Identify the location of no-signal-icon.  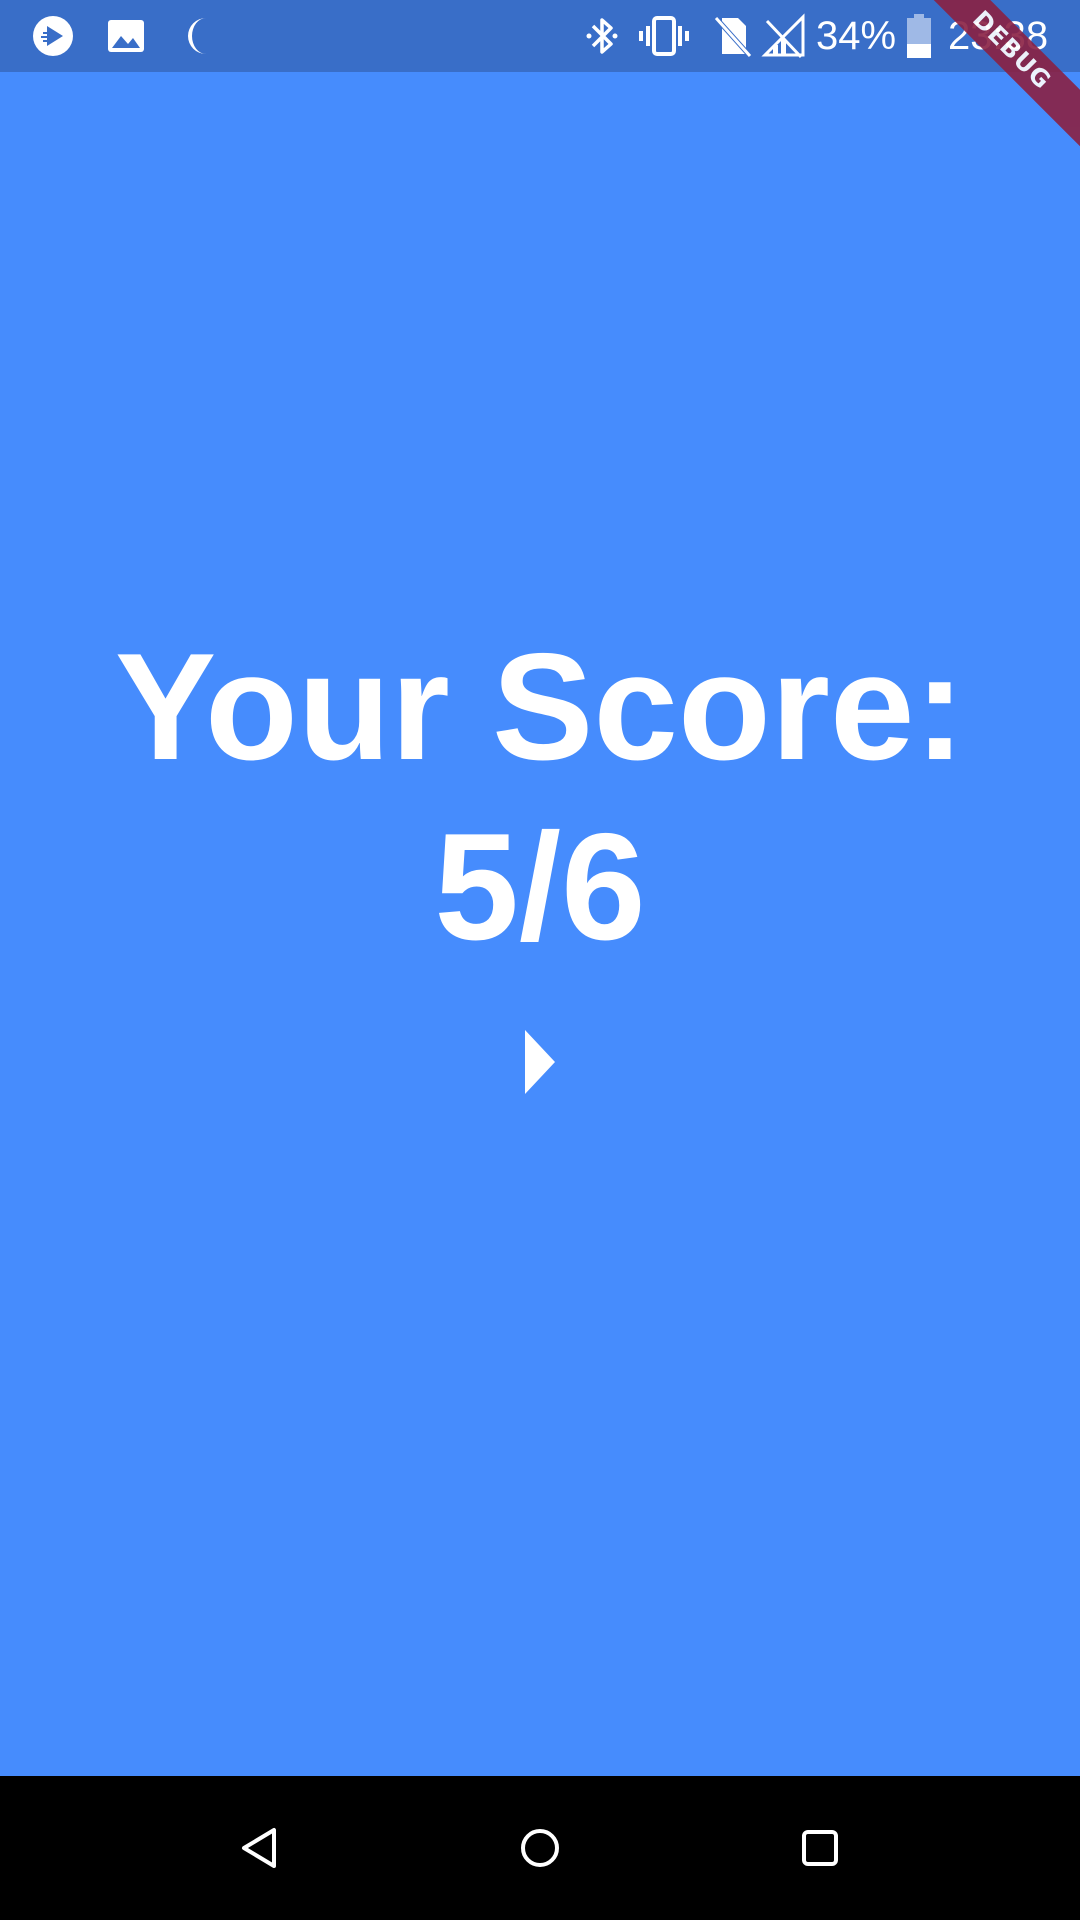
(784, 36).